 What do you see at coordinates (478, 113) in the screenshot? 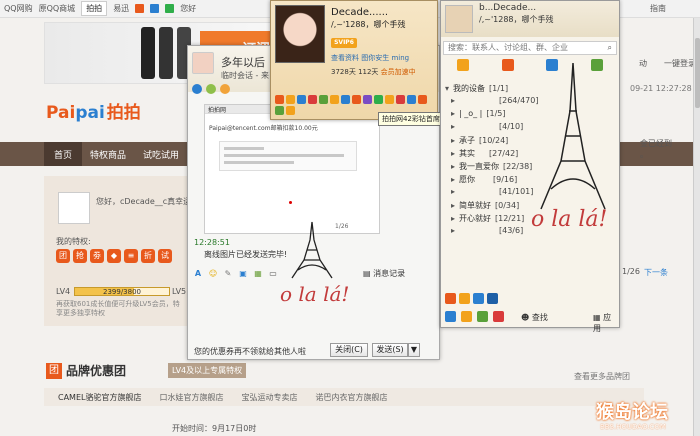
I see `contact-group: ▸ | _o_ | [1/5]` at bounding box center [478, 113].